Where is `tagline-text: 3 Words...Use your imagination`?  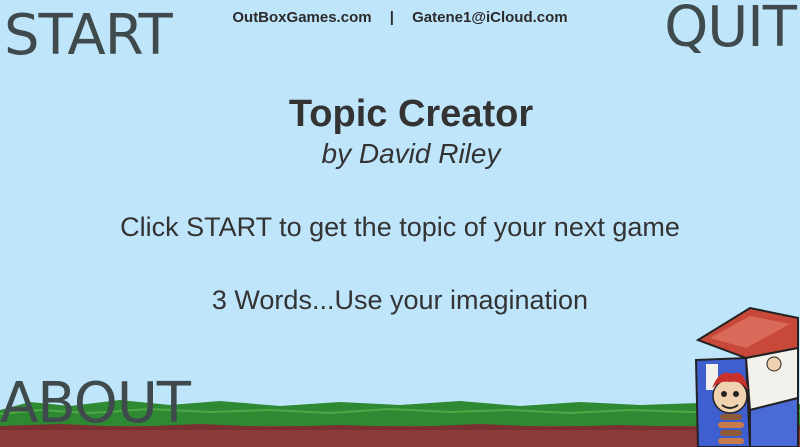
tagline-text: 3 Words...Use your imagination is located at coordinates (400, 300).